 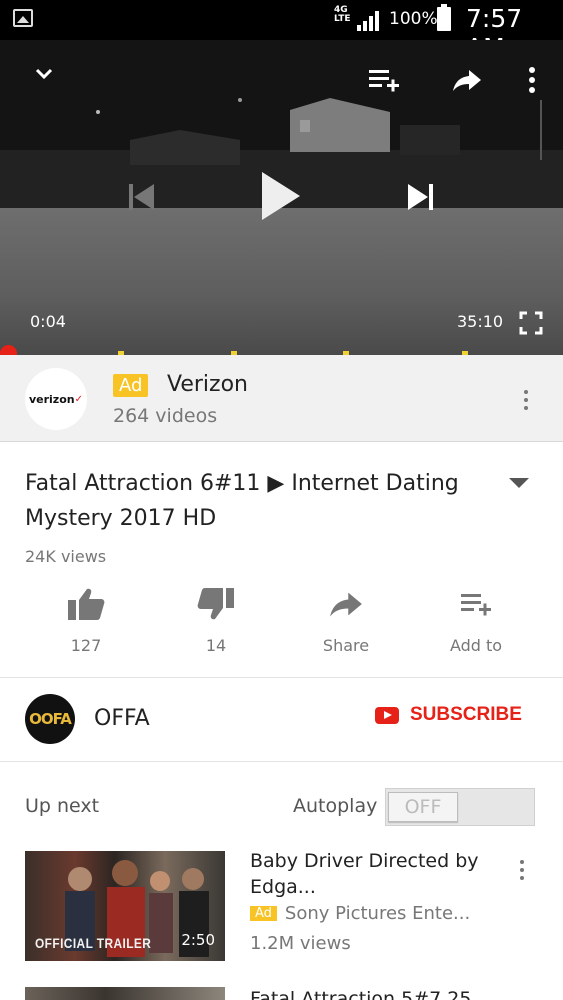 I want to click on subscribe-label: SUBSCRIBE, so click(x=466, y=714).